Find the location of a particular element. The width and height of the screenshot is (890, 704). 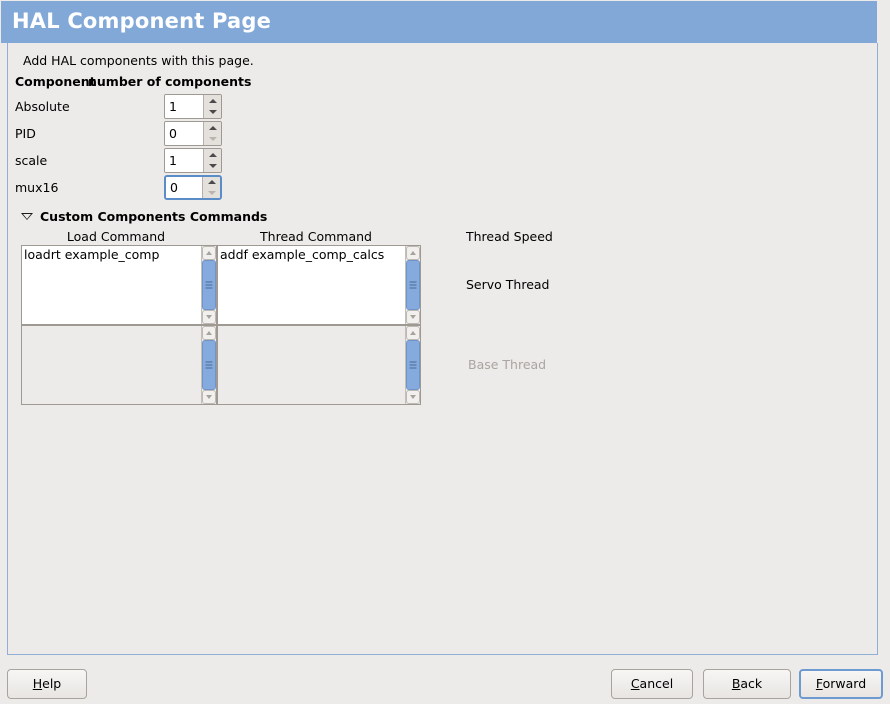

help-button-mnemonic: H is located at coordinates (37, 683).